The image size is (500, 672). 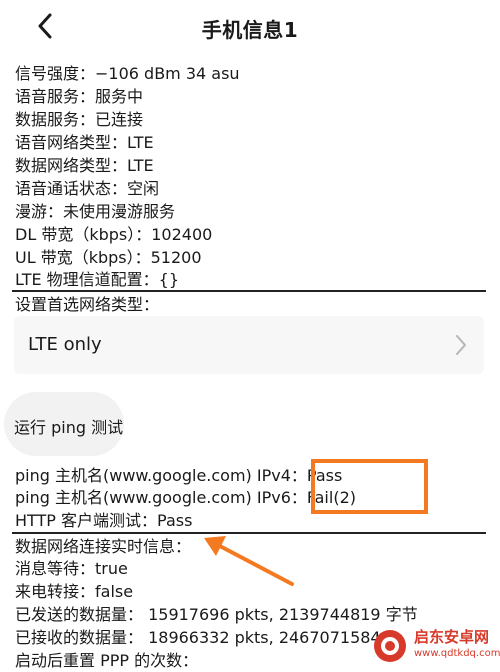 I want to click on watermark: 启东安卓网 www.qdtkdq.com, so click(x=435, y=646).